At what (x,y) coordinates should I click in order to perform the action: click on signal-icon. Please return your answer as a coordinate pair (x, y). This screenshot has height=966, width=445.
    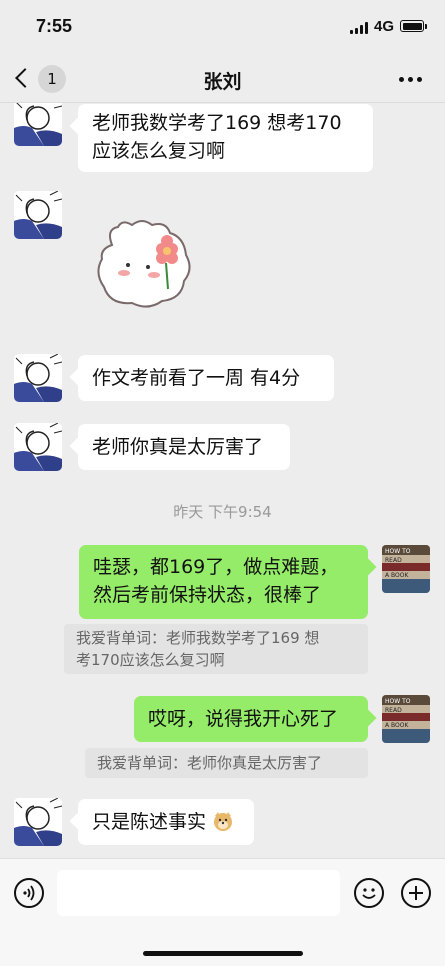
    Looking at the image, I should click on (360, 28).